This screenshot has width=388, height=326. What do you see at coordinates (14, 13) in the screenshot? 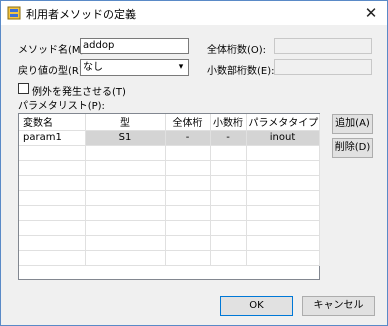
I see `database-icon` at bounding box center [14, 13].